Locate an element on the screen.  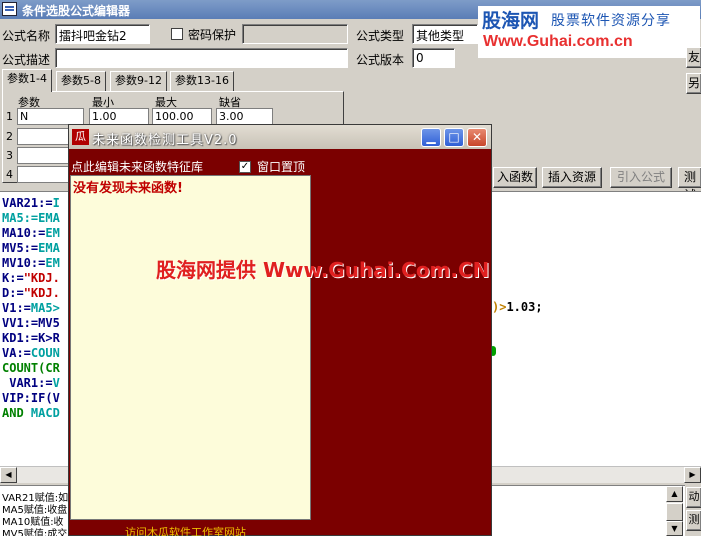
param-row-num: 3 is located at coordinates (9, 155).